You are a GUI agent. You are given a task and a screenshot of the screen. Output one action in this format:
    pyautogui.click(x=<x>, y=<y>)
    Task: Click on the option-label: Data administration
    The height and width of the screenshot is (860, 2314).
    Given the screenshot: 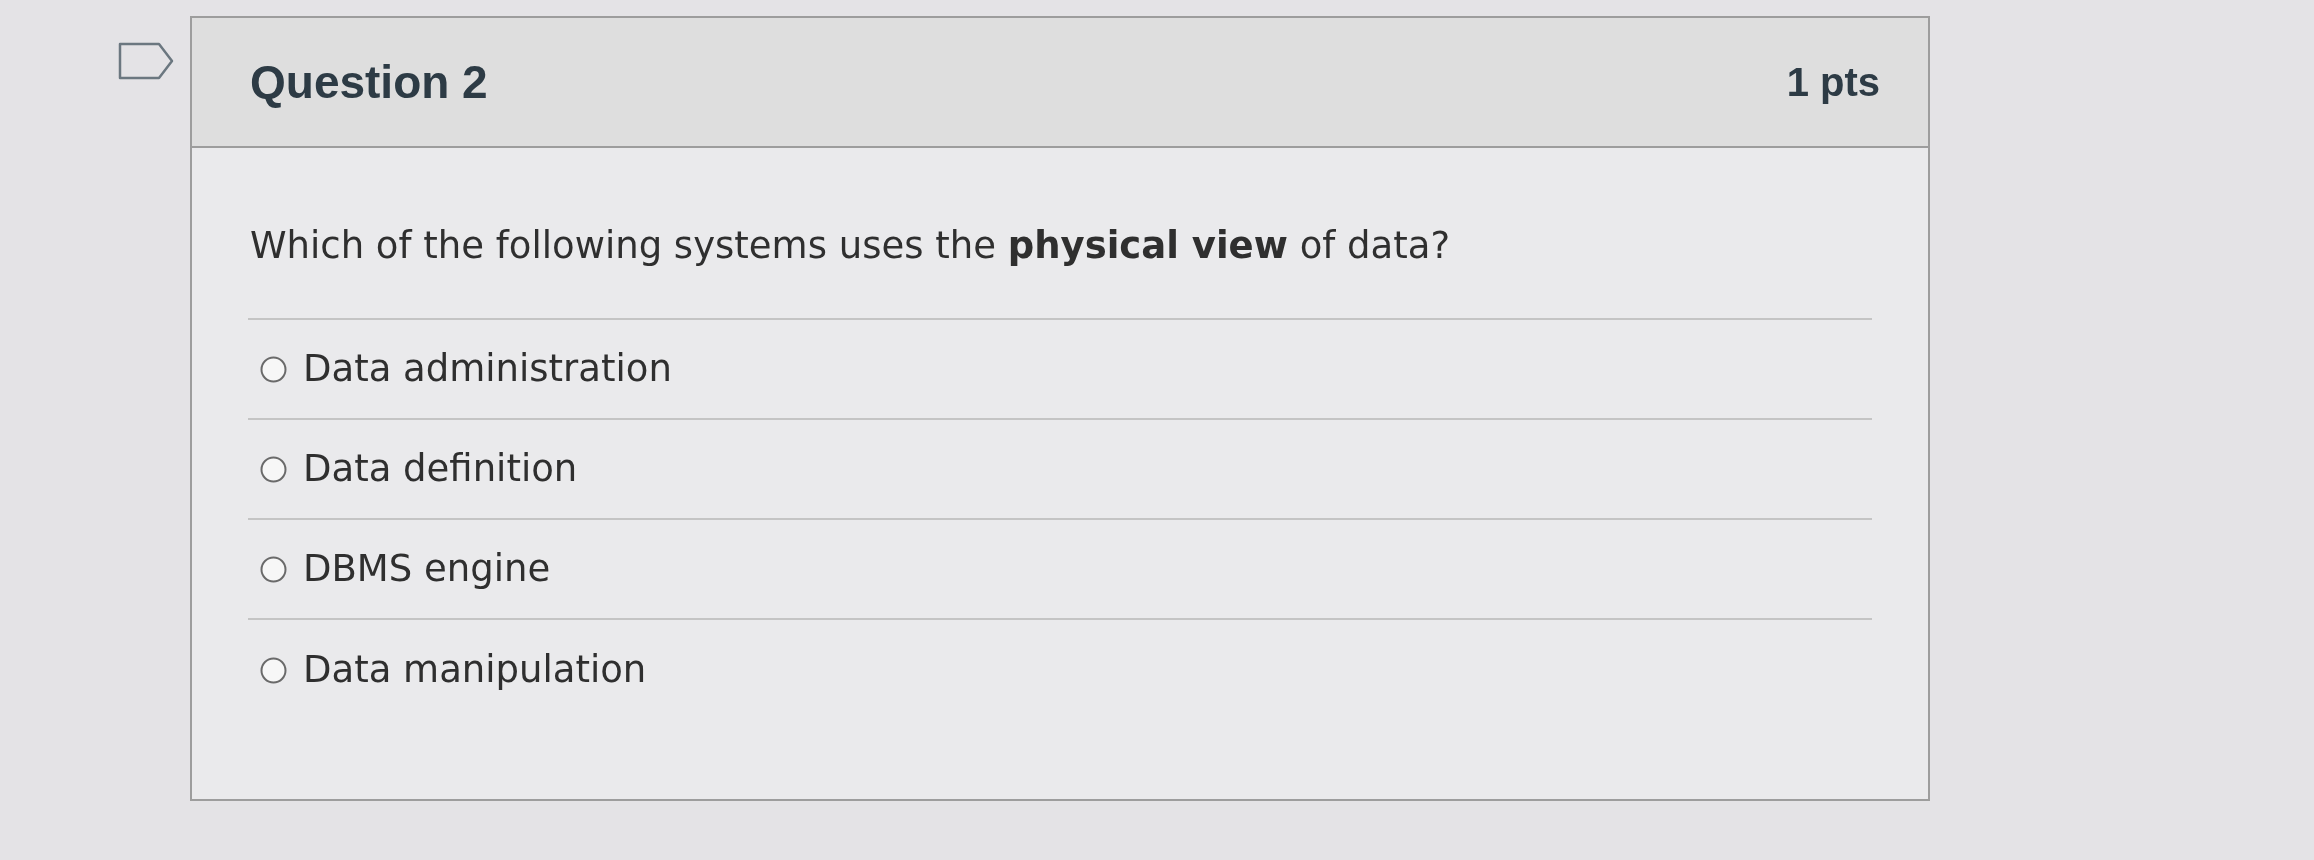 What is the action you would take?
    pyautogui.click(x=487, y=369)
    